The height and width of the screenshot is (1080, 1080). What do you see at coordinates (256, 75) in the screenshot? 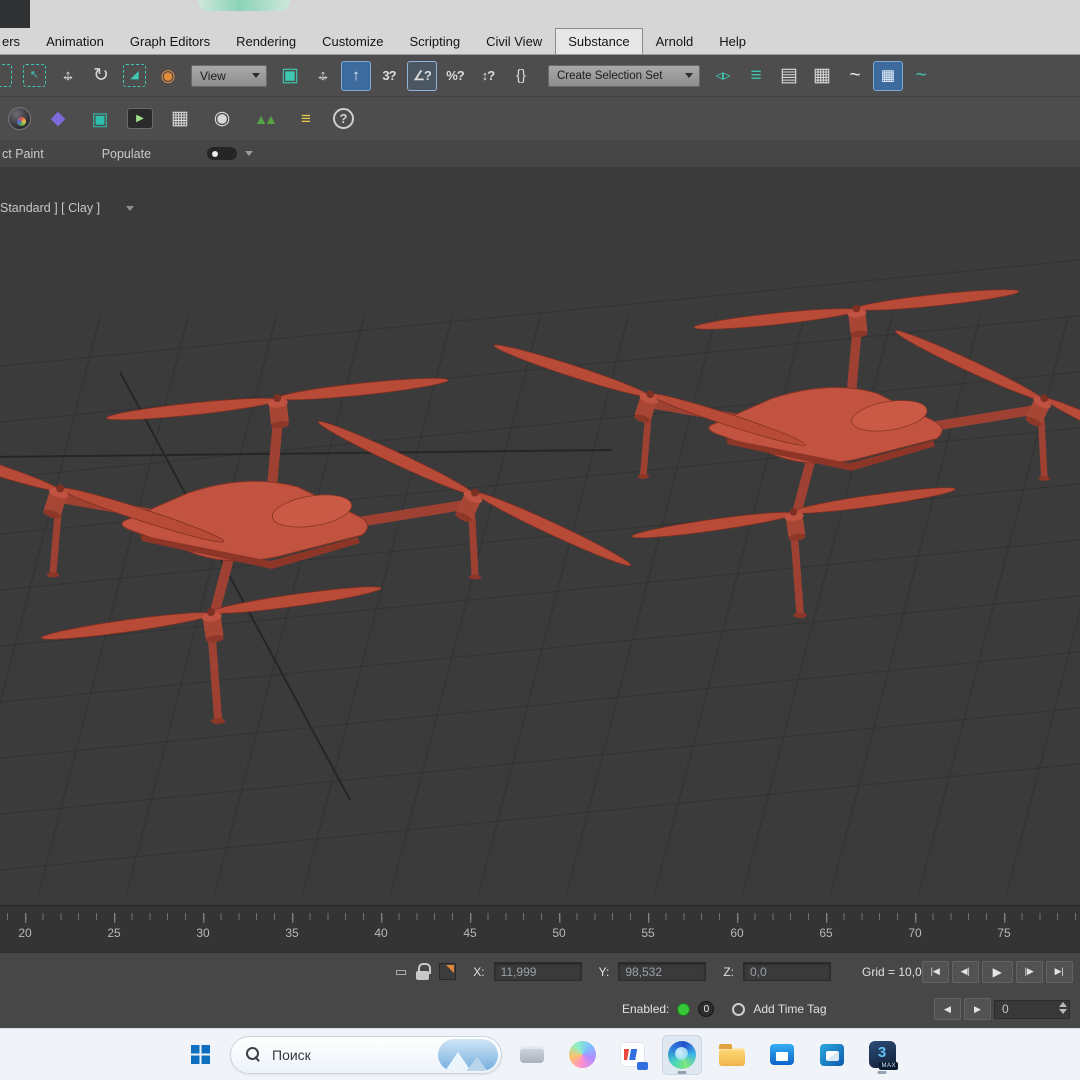
I see `chevron-down-icon` at bounding box center [256, 75].